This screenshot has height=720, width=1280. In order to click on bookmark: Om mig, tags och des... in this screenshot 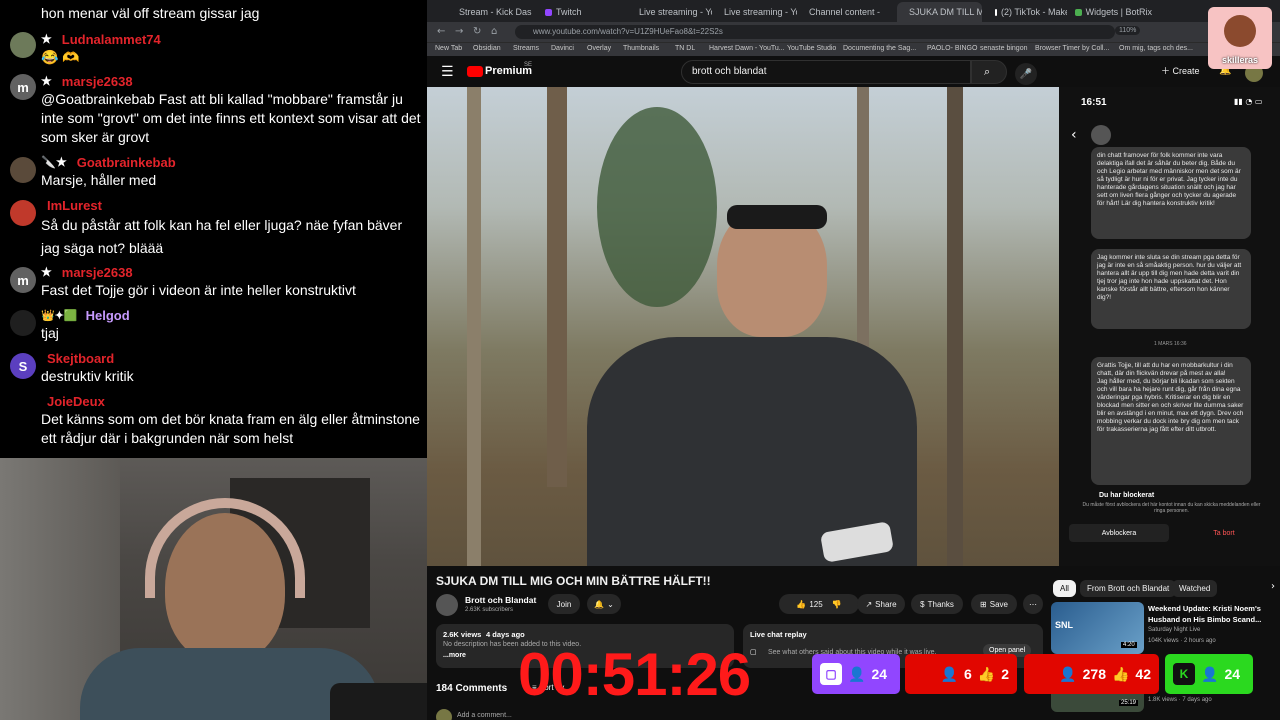, I will do `click(1156, 48)`.